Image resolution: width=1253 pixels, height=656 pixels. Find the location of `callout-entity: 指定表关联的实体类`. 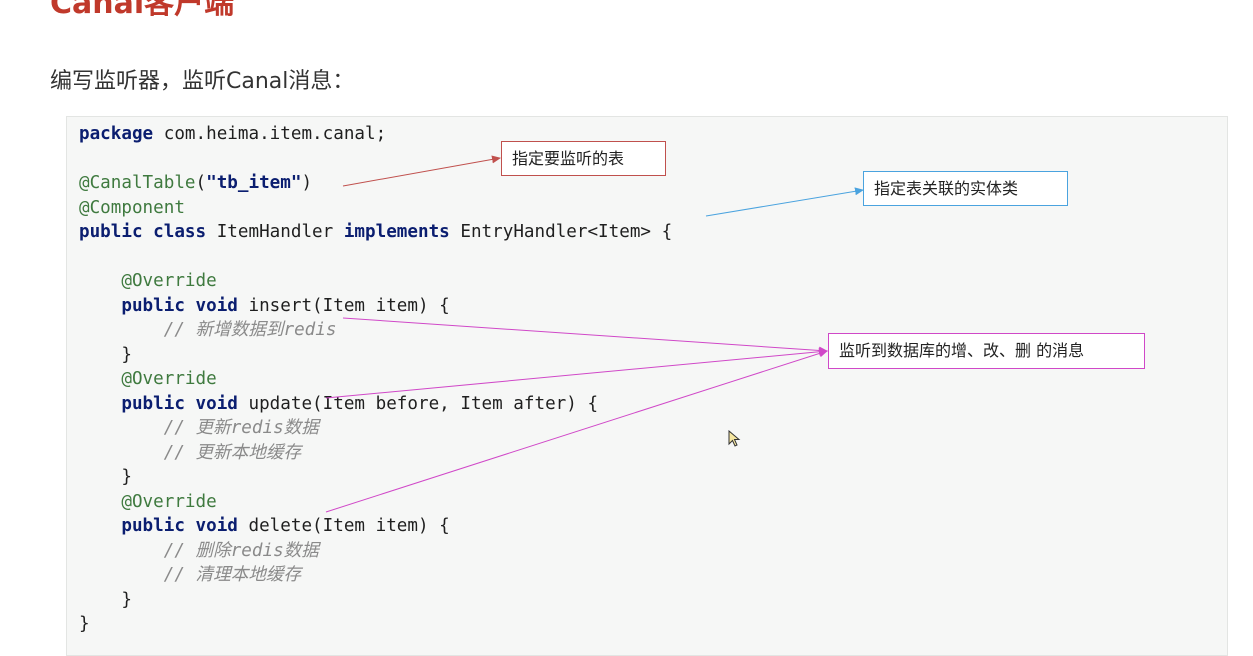

callout-entity: 指定表关联的实体类 is located at coordinates (965, 188).